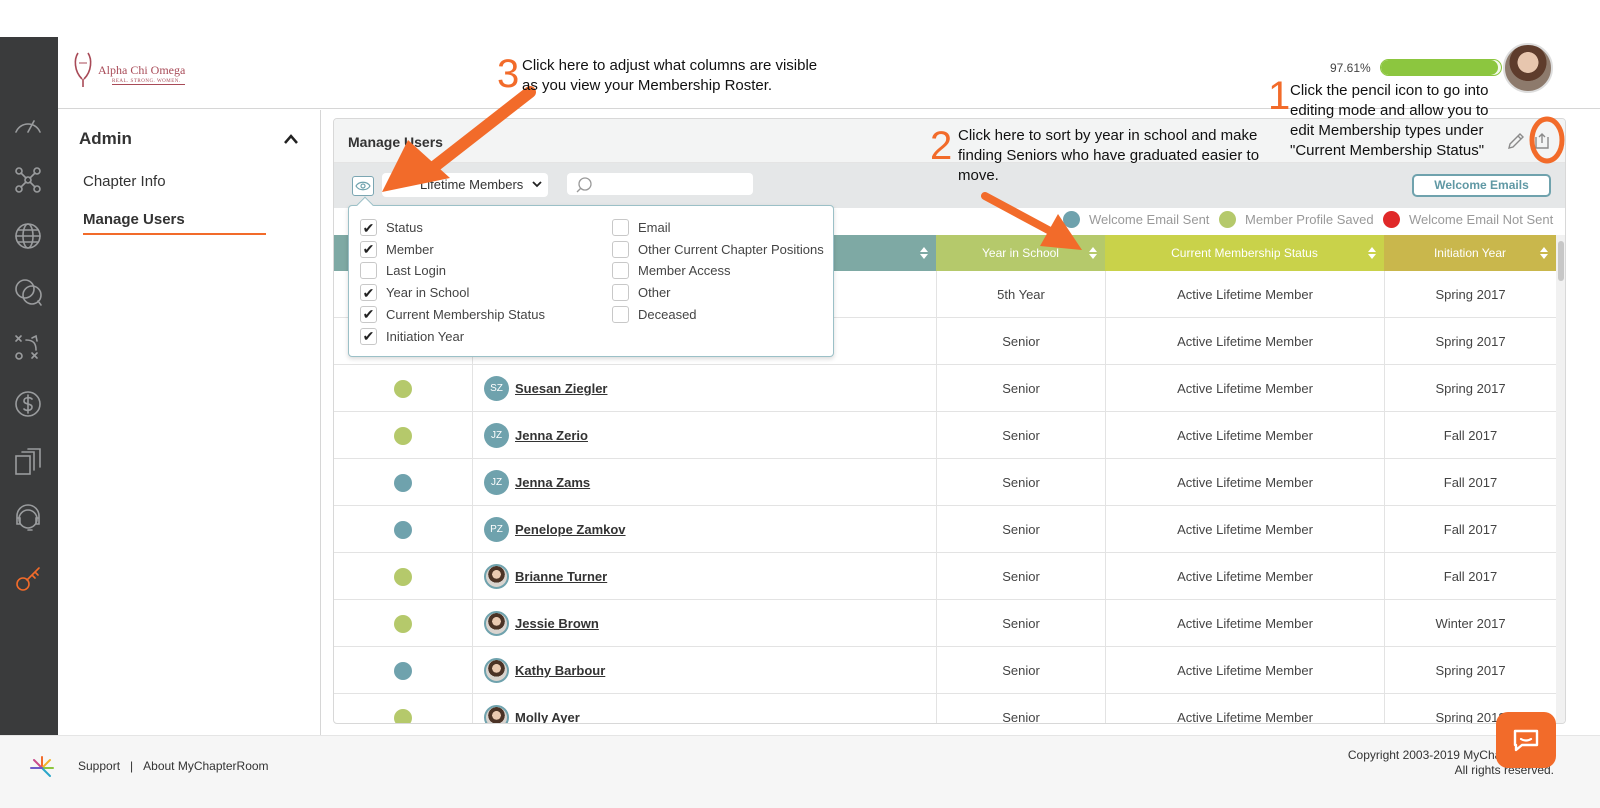 The width and height of the screenshot is (1600, 808). I want to click on column-header-initiation-year: Initiation Year, so click(1470, 253).